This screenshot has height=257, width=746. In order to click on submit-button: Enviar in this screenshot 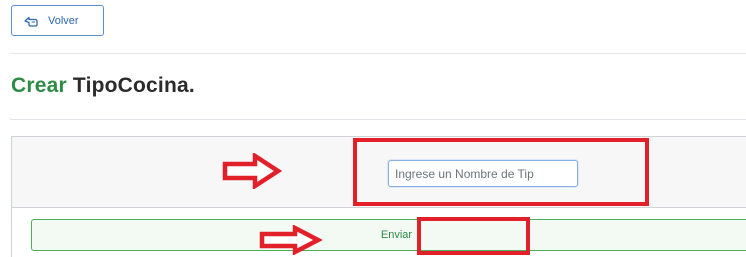, I will do `click(388, 235)`.